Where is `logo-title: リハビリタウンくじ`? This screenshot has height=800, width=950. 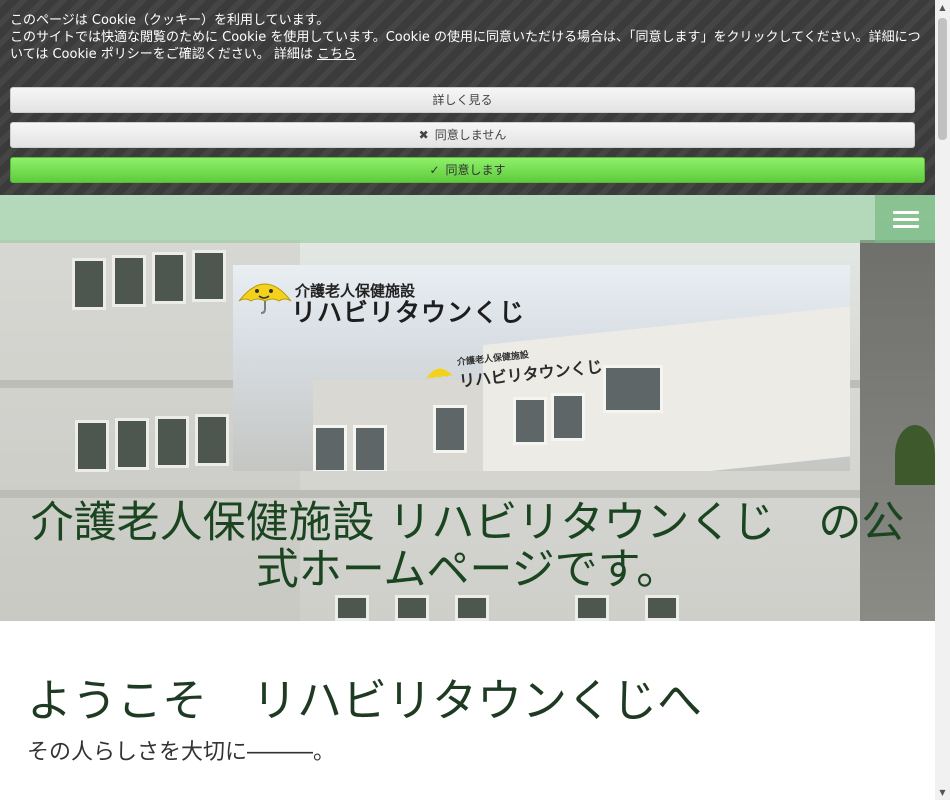 logo-title: リハビリタウンくじ is located at coordinates (408, 312).